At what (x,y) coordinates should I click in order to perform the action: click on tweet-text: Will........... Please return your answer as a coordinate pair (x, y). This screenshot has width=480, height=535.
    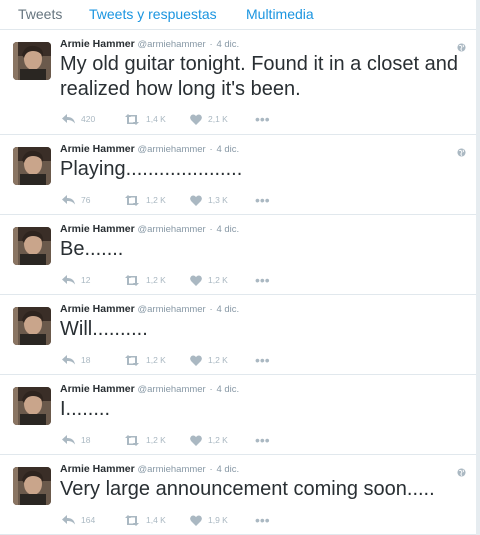
    Looking at the image, I should click on (104, 329).